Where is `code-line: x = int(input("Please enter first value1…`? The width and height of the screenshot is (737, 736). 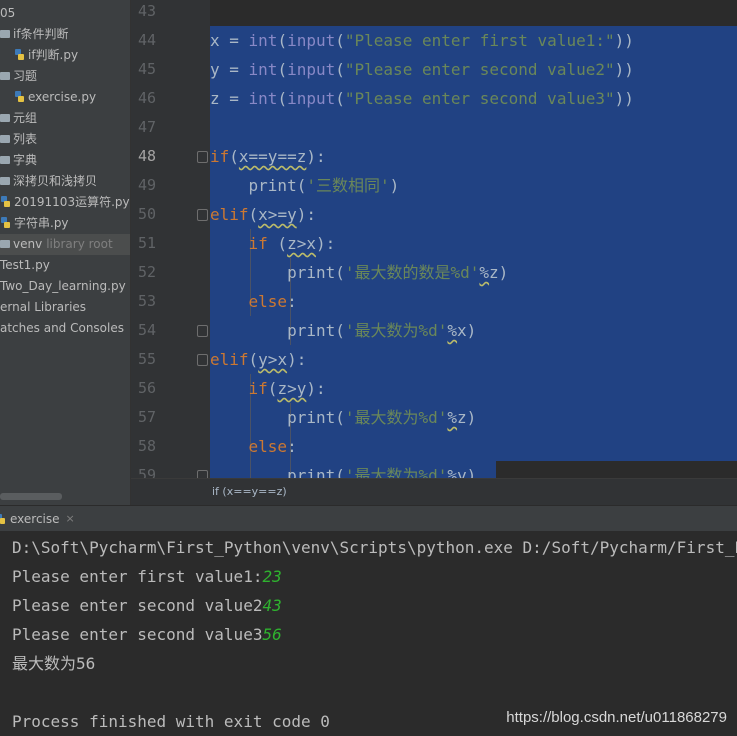 code-line: x = int(input("Please enter first value1… is located at coordinates (422, 40).